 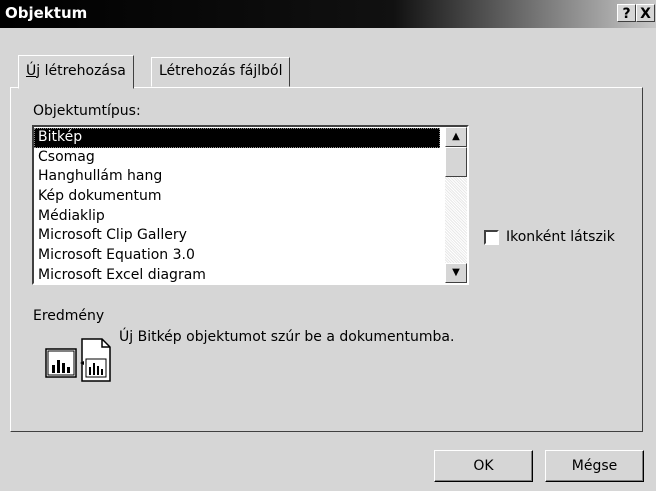 What do you see at coordinates (237, 158) in the screenshot?
I see `list-item: Csomag` at bounding box center [237, 158].